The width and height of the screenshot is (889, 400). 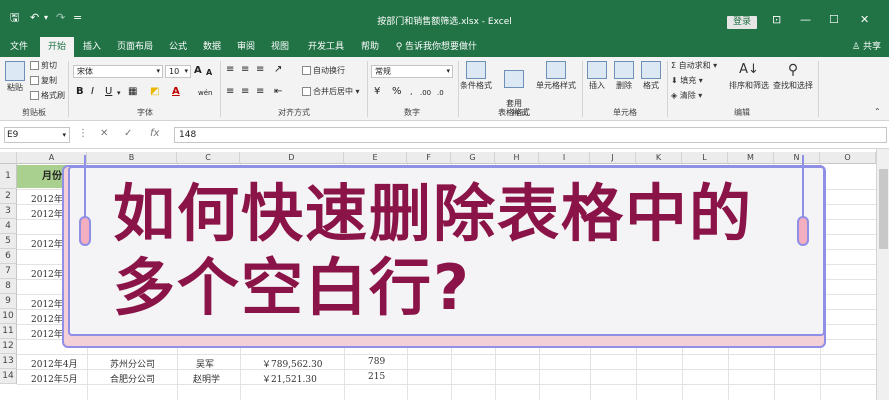 I want to click on cell-c14: 赵明学, so click(x=206, y=378).